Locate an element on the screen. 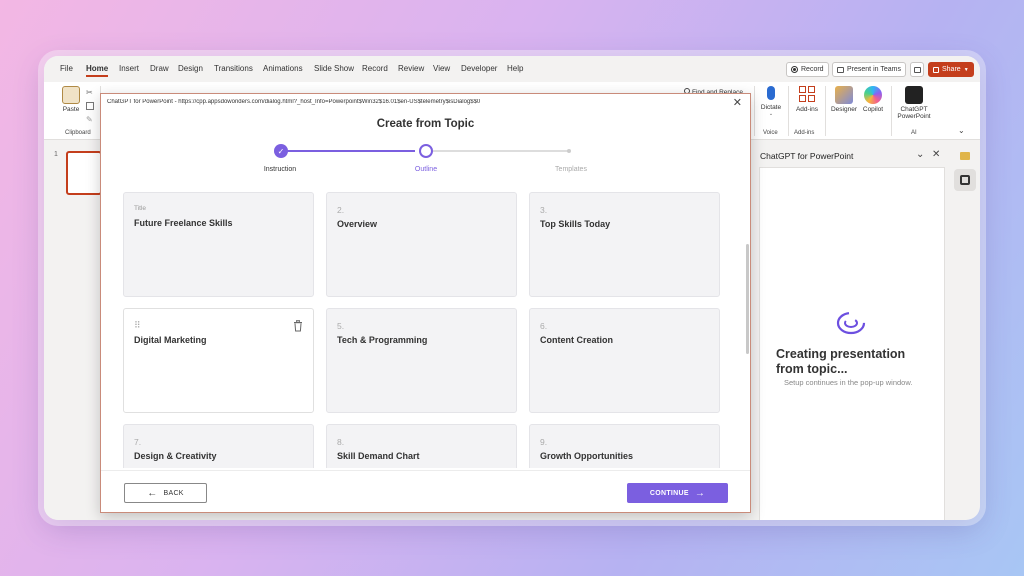 Image resolution: width=1024 pixels, height=576 pixels. paste-button: Paste is located at coordinates (71, 99).